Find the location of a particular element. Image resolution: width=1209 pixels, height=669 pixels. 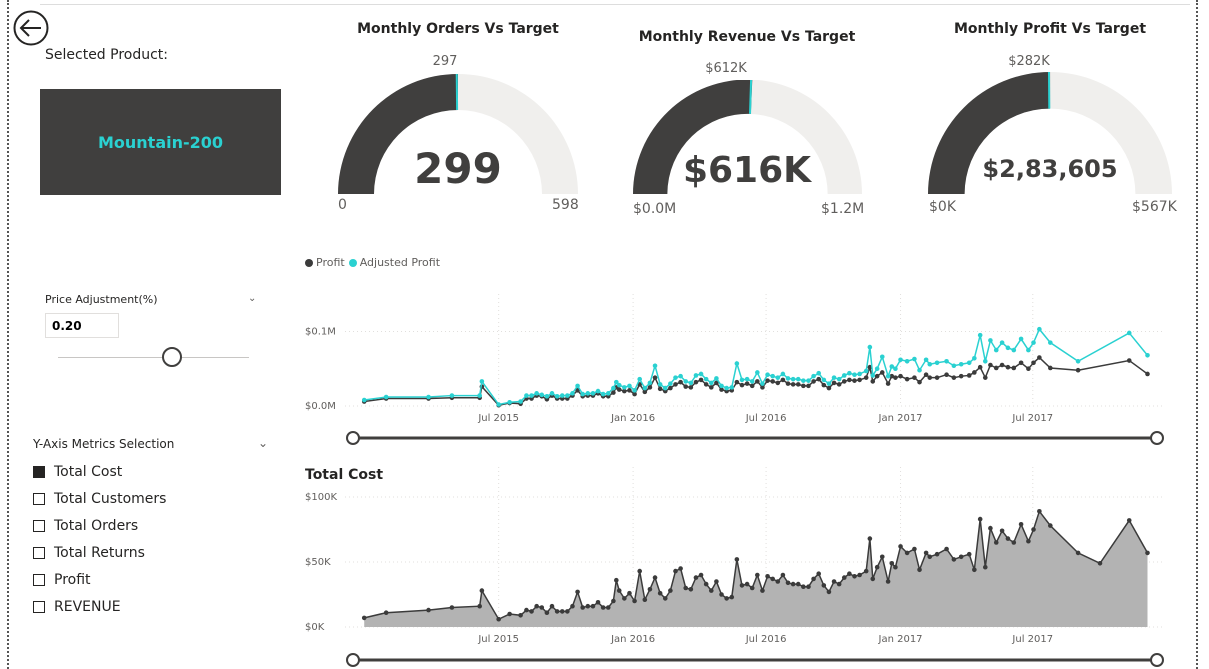

legend-item-adjusted-profit: Adjusted Profit is located at coordinates (394, 262).